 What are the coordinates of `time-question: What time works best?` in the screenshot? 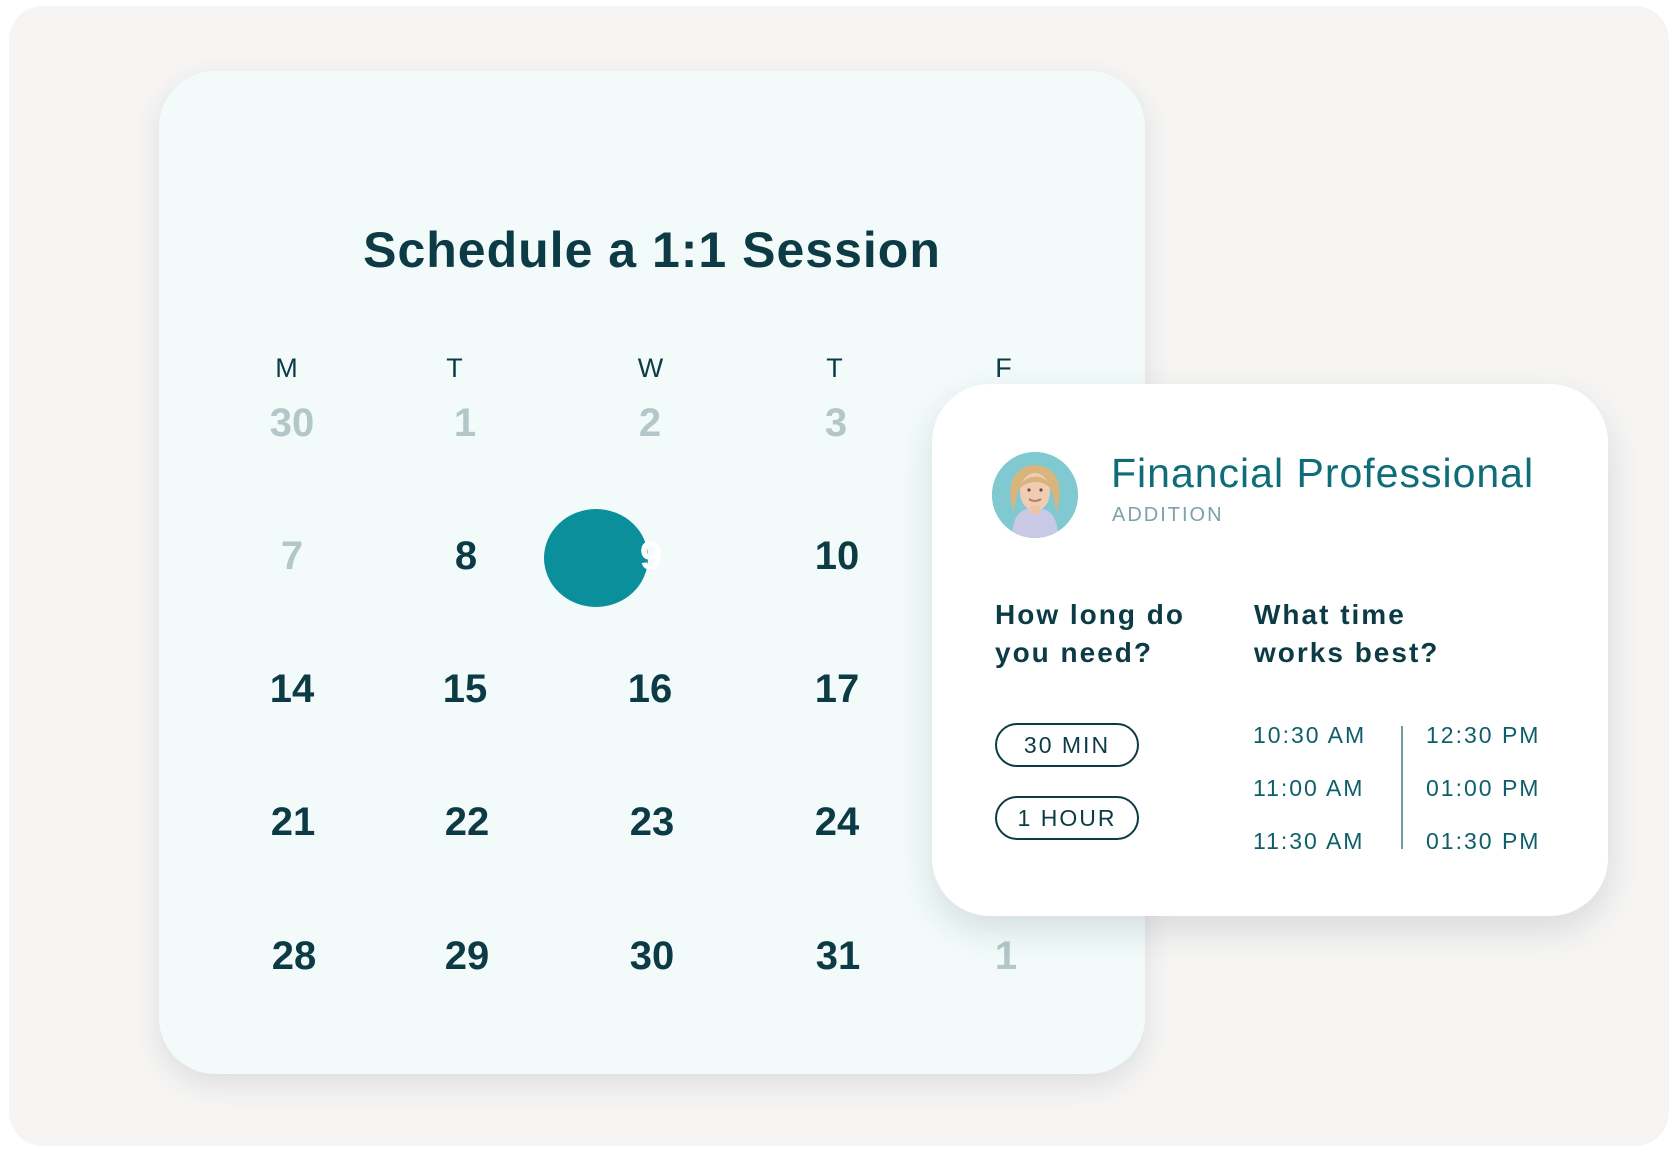 It's located at (1347, 633).